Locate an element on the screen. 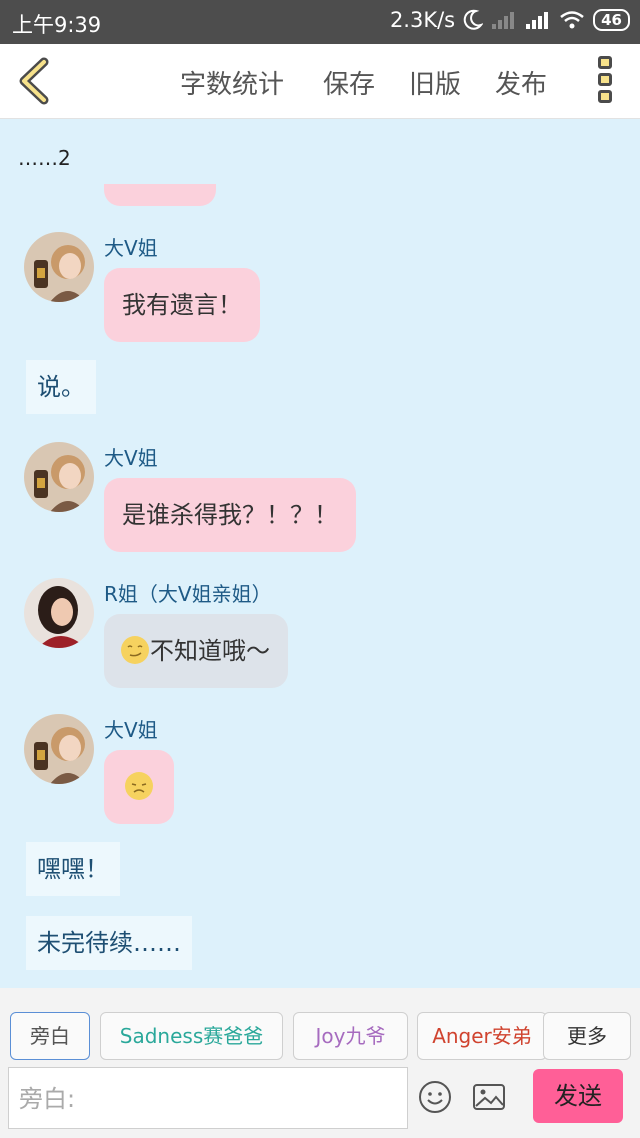 The width and height of the screenshot is (640, 1138). truncated-text: ……2 is located at coordinates (44, 158).